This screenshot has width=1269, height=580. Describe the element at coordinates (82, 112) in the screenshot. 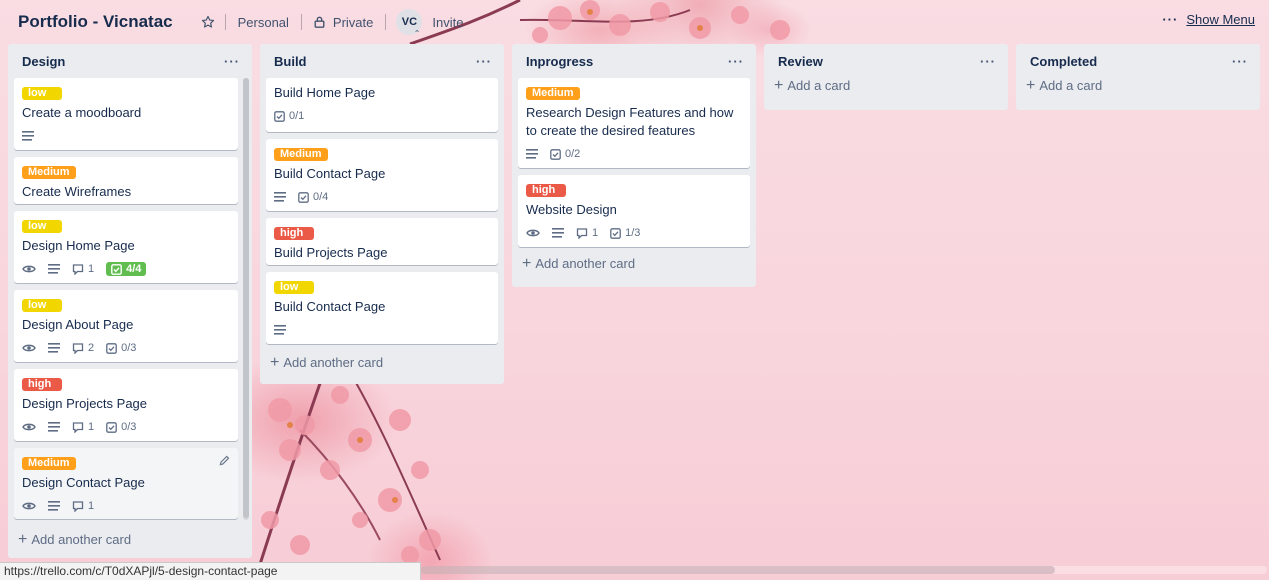

I see `card-title: Create a moodboard` at that location.